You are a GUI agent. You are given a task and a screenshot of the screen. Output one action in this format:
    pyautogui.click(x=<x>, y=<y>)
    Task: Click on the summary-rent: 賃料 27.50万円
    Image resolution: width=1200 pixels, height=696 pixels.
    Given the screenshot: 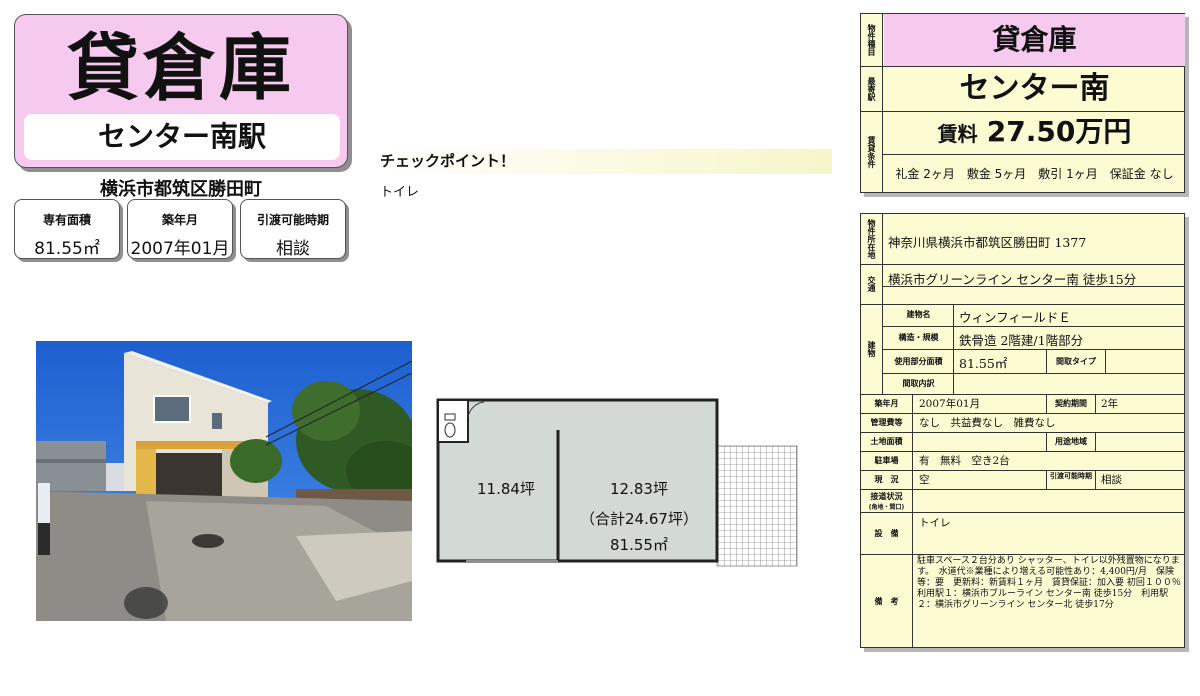 What is the action you would take?
    pyautogui.click(x=1034, y=132)
    